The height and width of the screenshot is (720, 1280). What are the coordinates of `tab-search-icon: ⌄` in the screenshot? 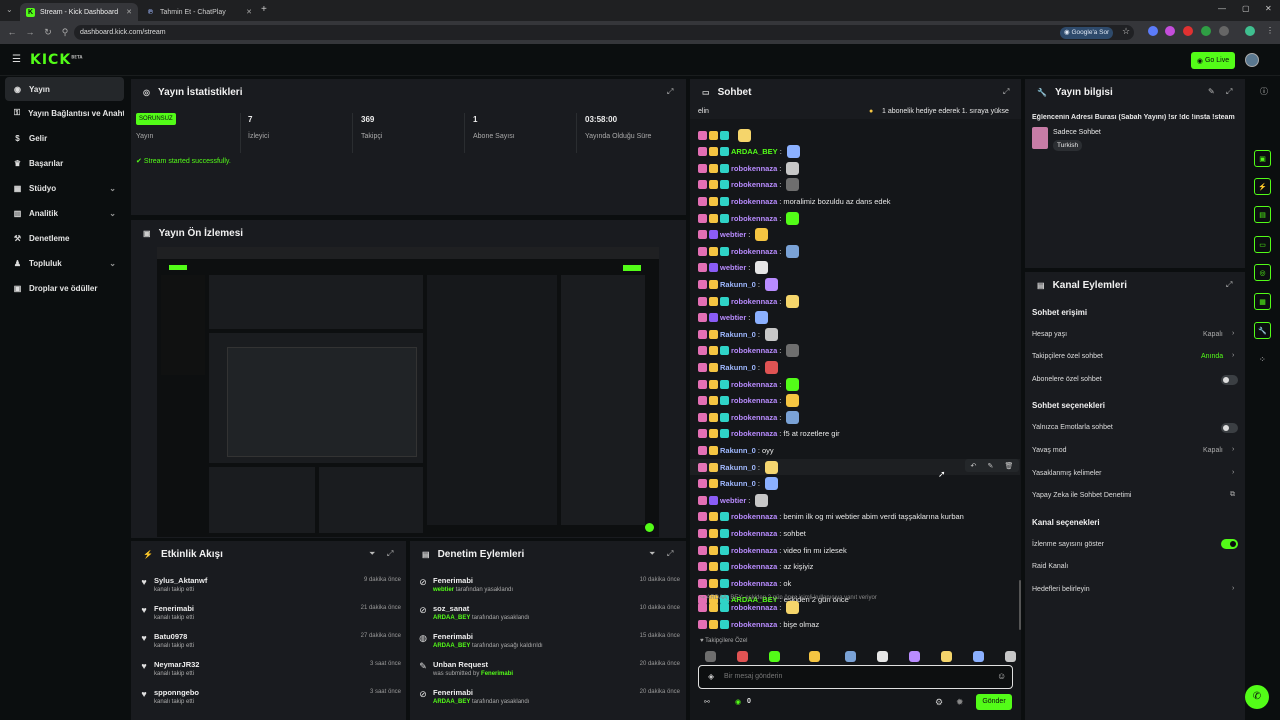 It's located at (9, 9).